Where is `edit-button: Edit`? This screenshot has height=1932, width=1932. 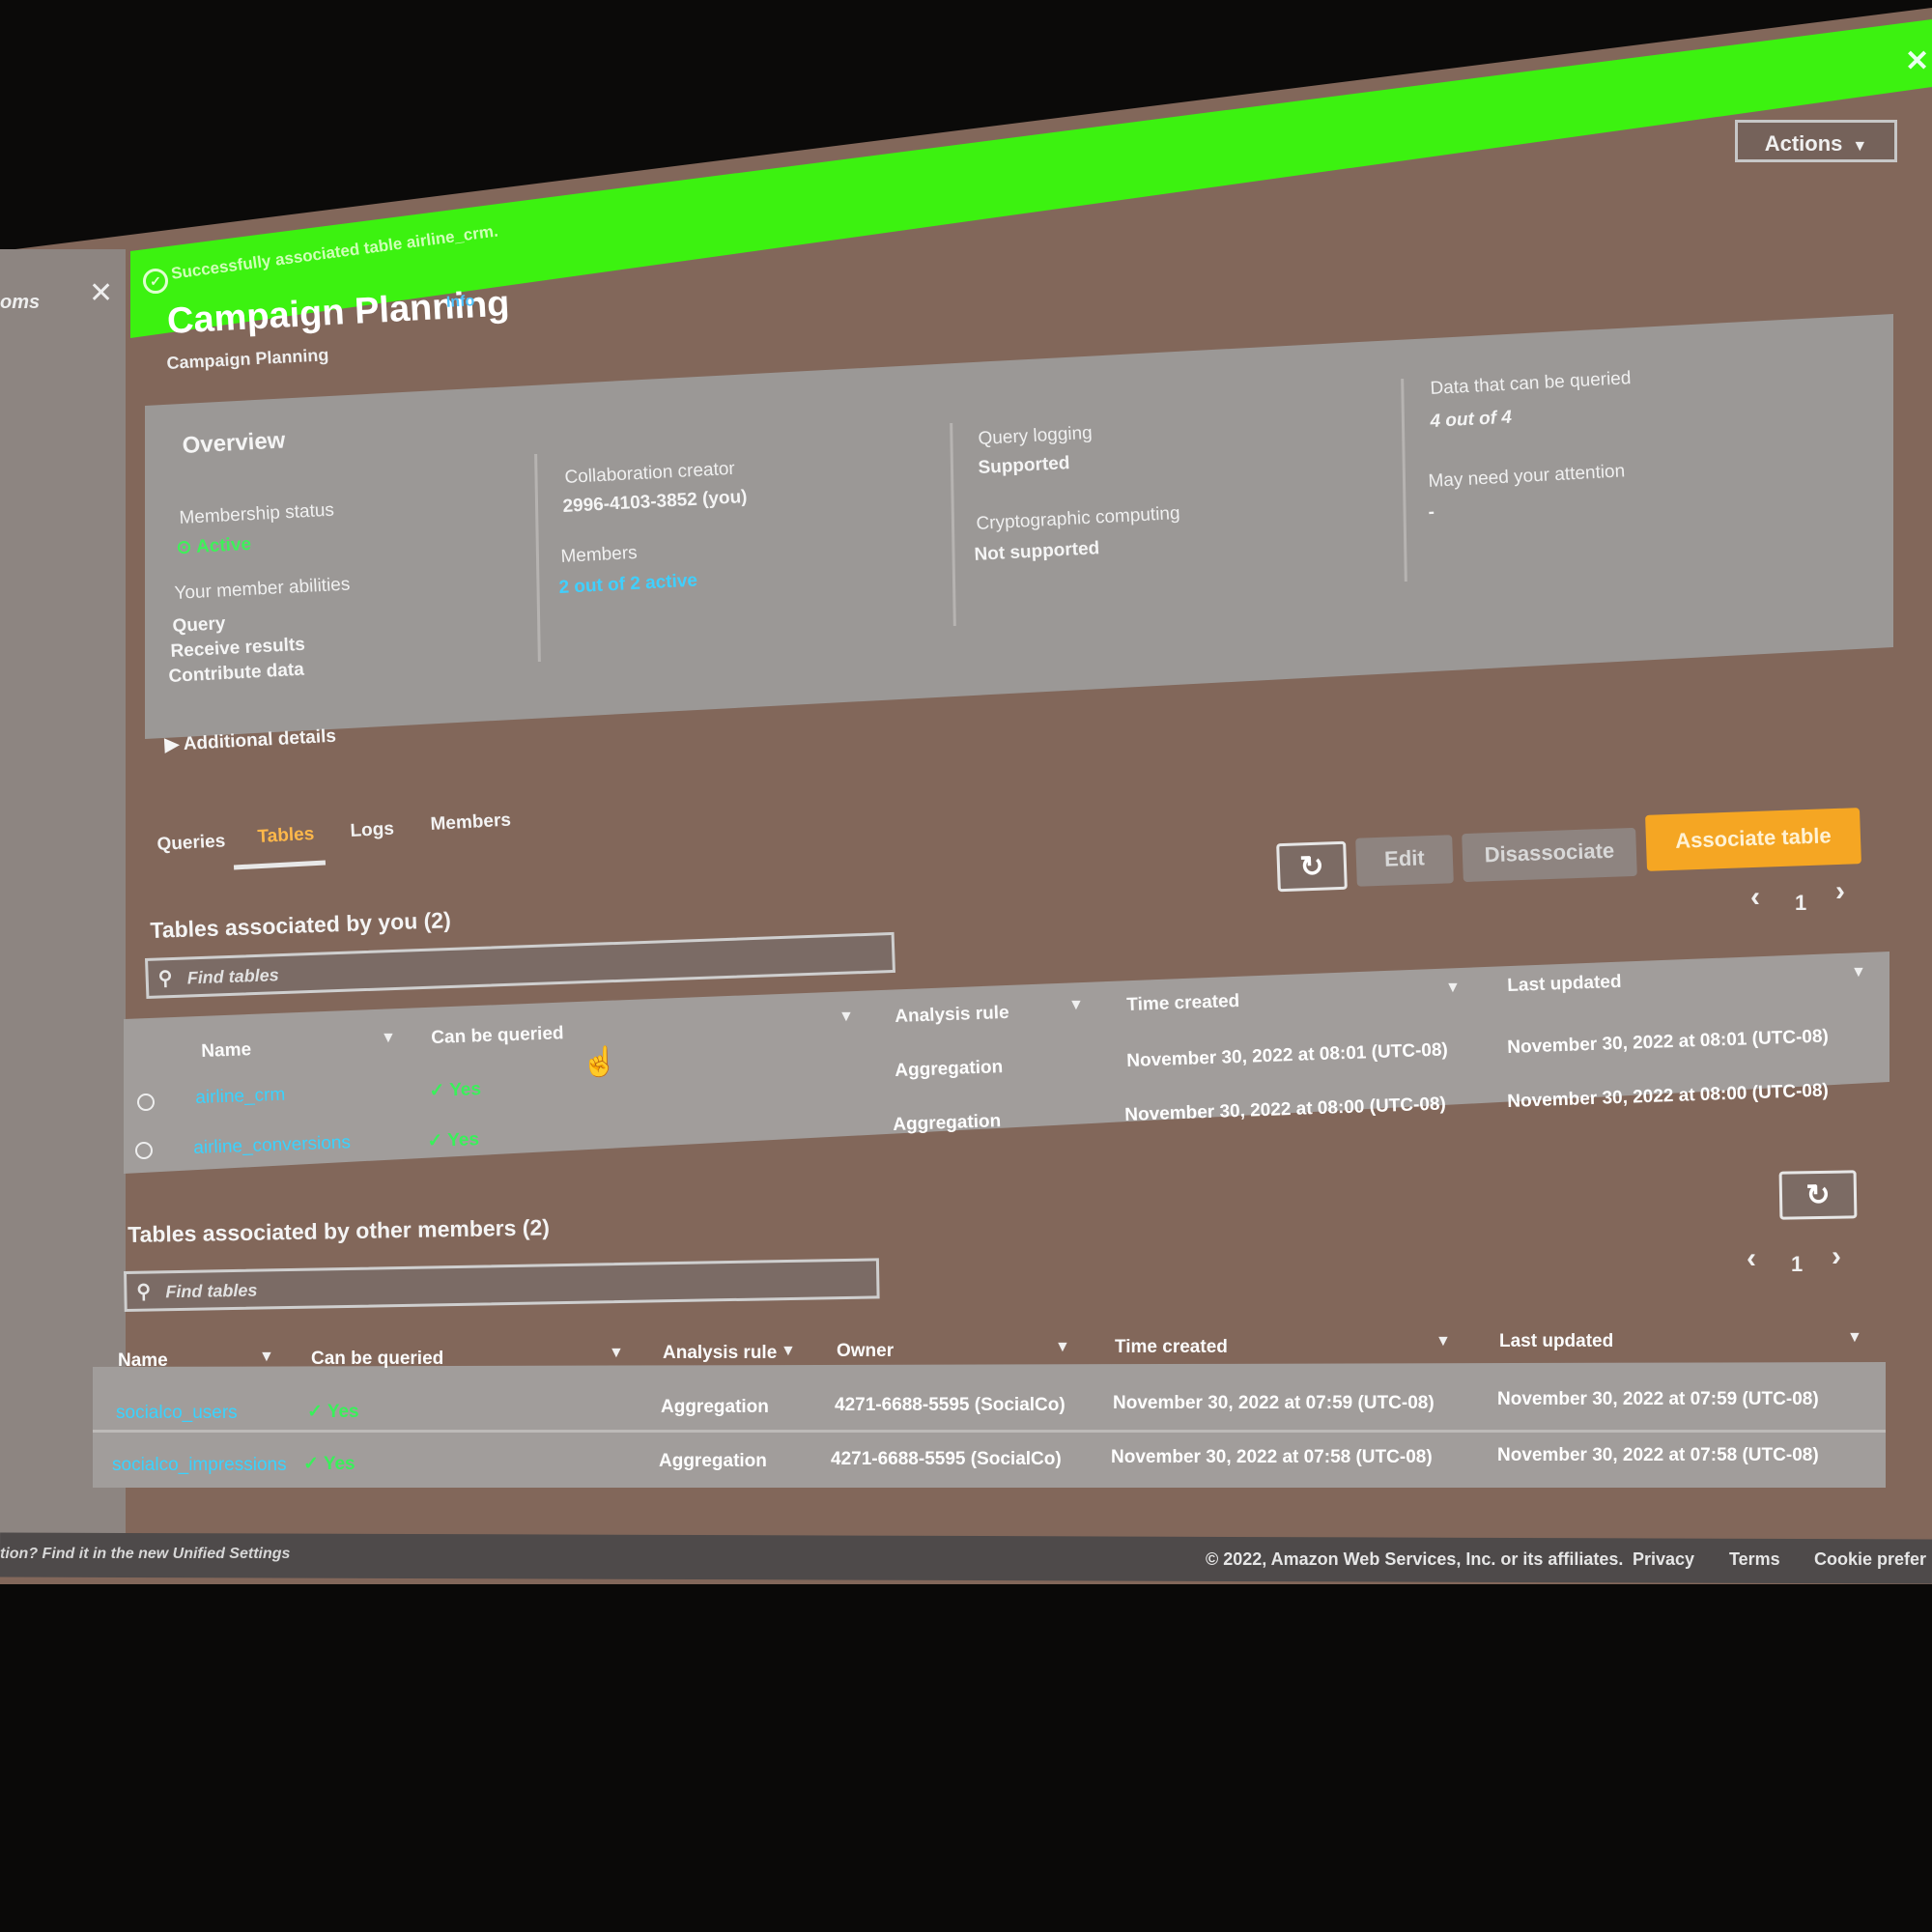 edit-button: Edit is located at coordinates (1404, 861).